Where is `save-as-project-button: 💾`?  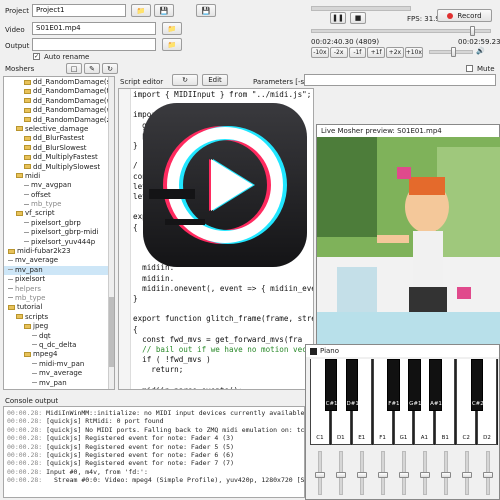 save-as-project-button: 💾 is located at coordinates (206, 10).